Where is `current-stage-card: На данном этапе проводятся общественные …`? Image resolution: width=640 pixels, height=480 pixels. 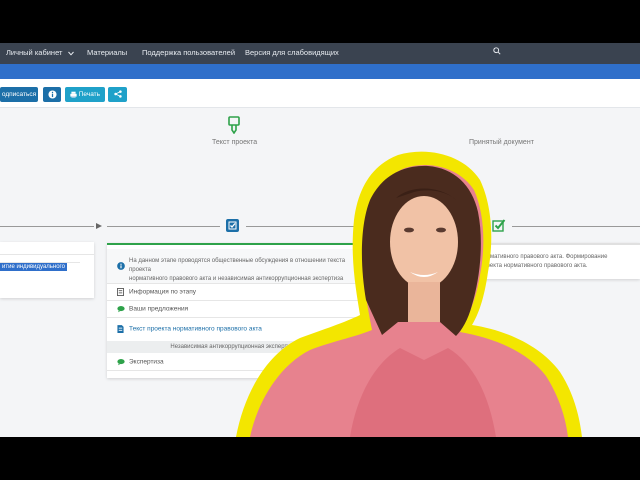
current-stage-card: На данном этапе проводятся общественные … is located at coordinates (233, 310).